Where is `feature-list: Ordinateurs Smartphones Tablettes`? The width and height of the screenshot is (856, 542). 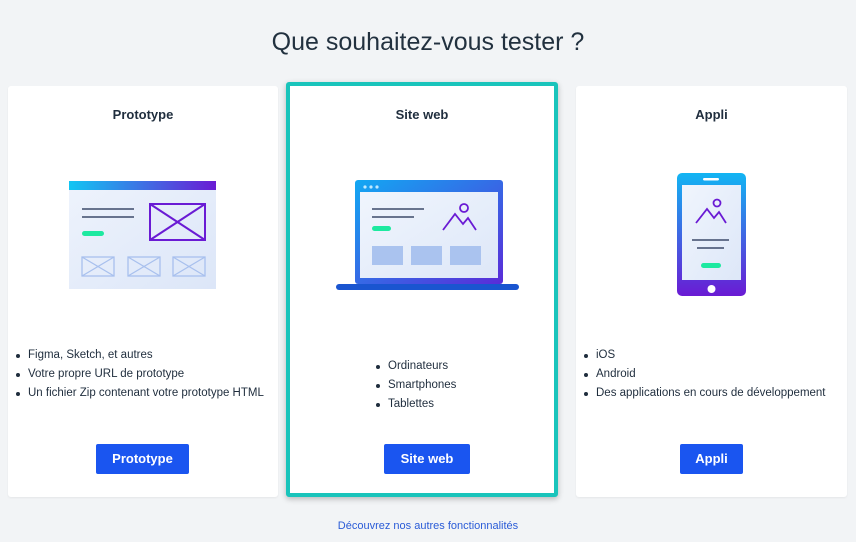 feature-list: Ordinateurs Smartphones Tablettes is located at coordinates (464, 385).